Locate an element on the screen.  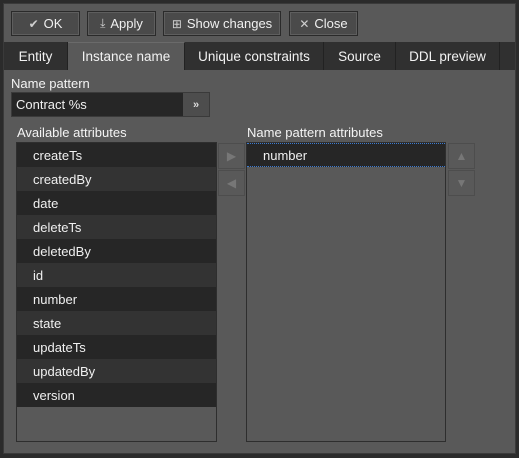
list-item: updateTs is located at coordinates (116, 347).